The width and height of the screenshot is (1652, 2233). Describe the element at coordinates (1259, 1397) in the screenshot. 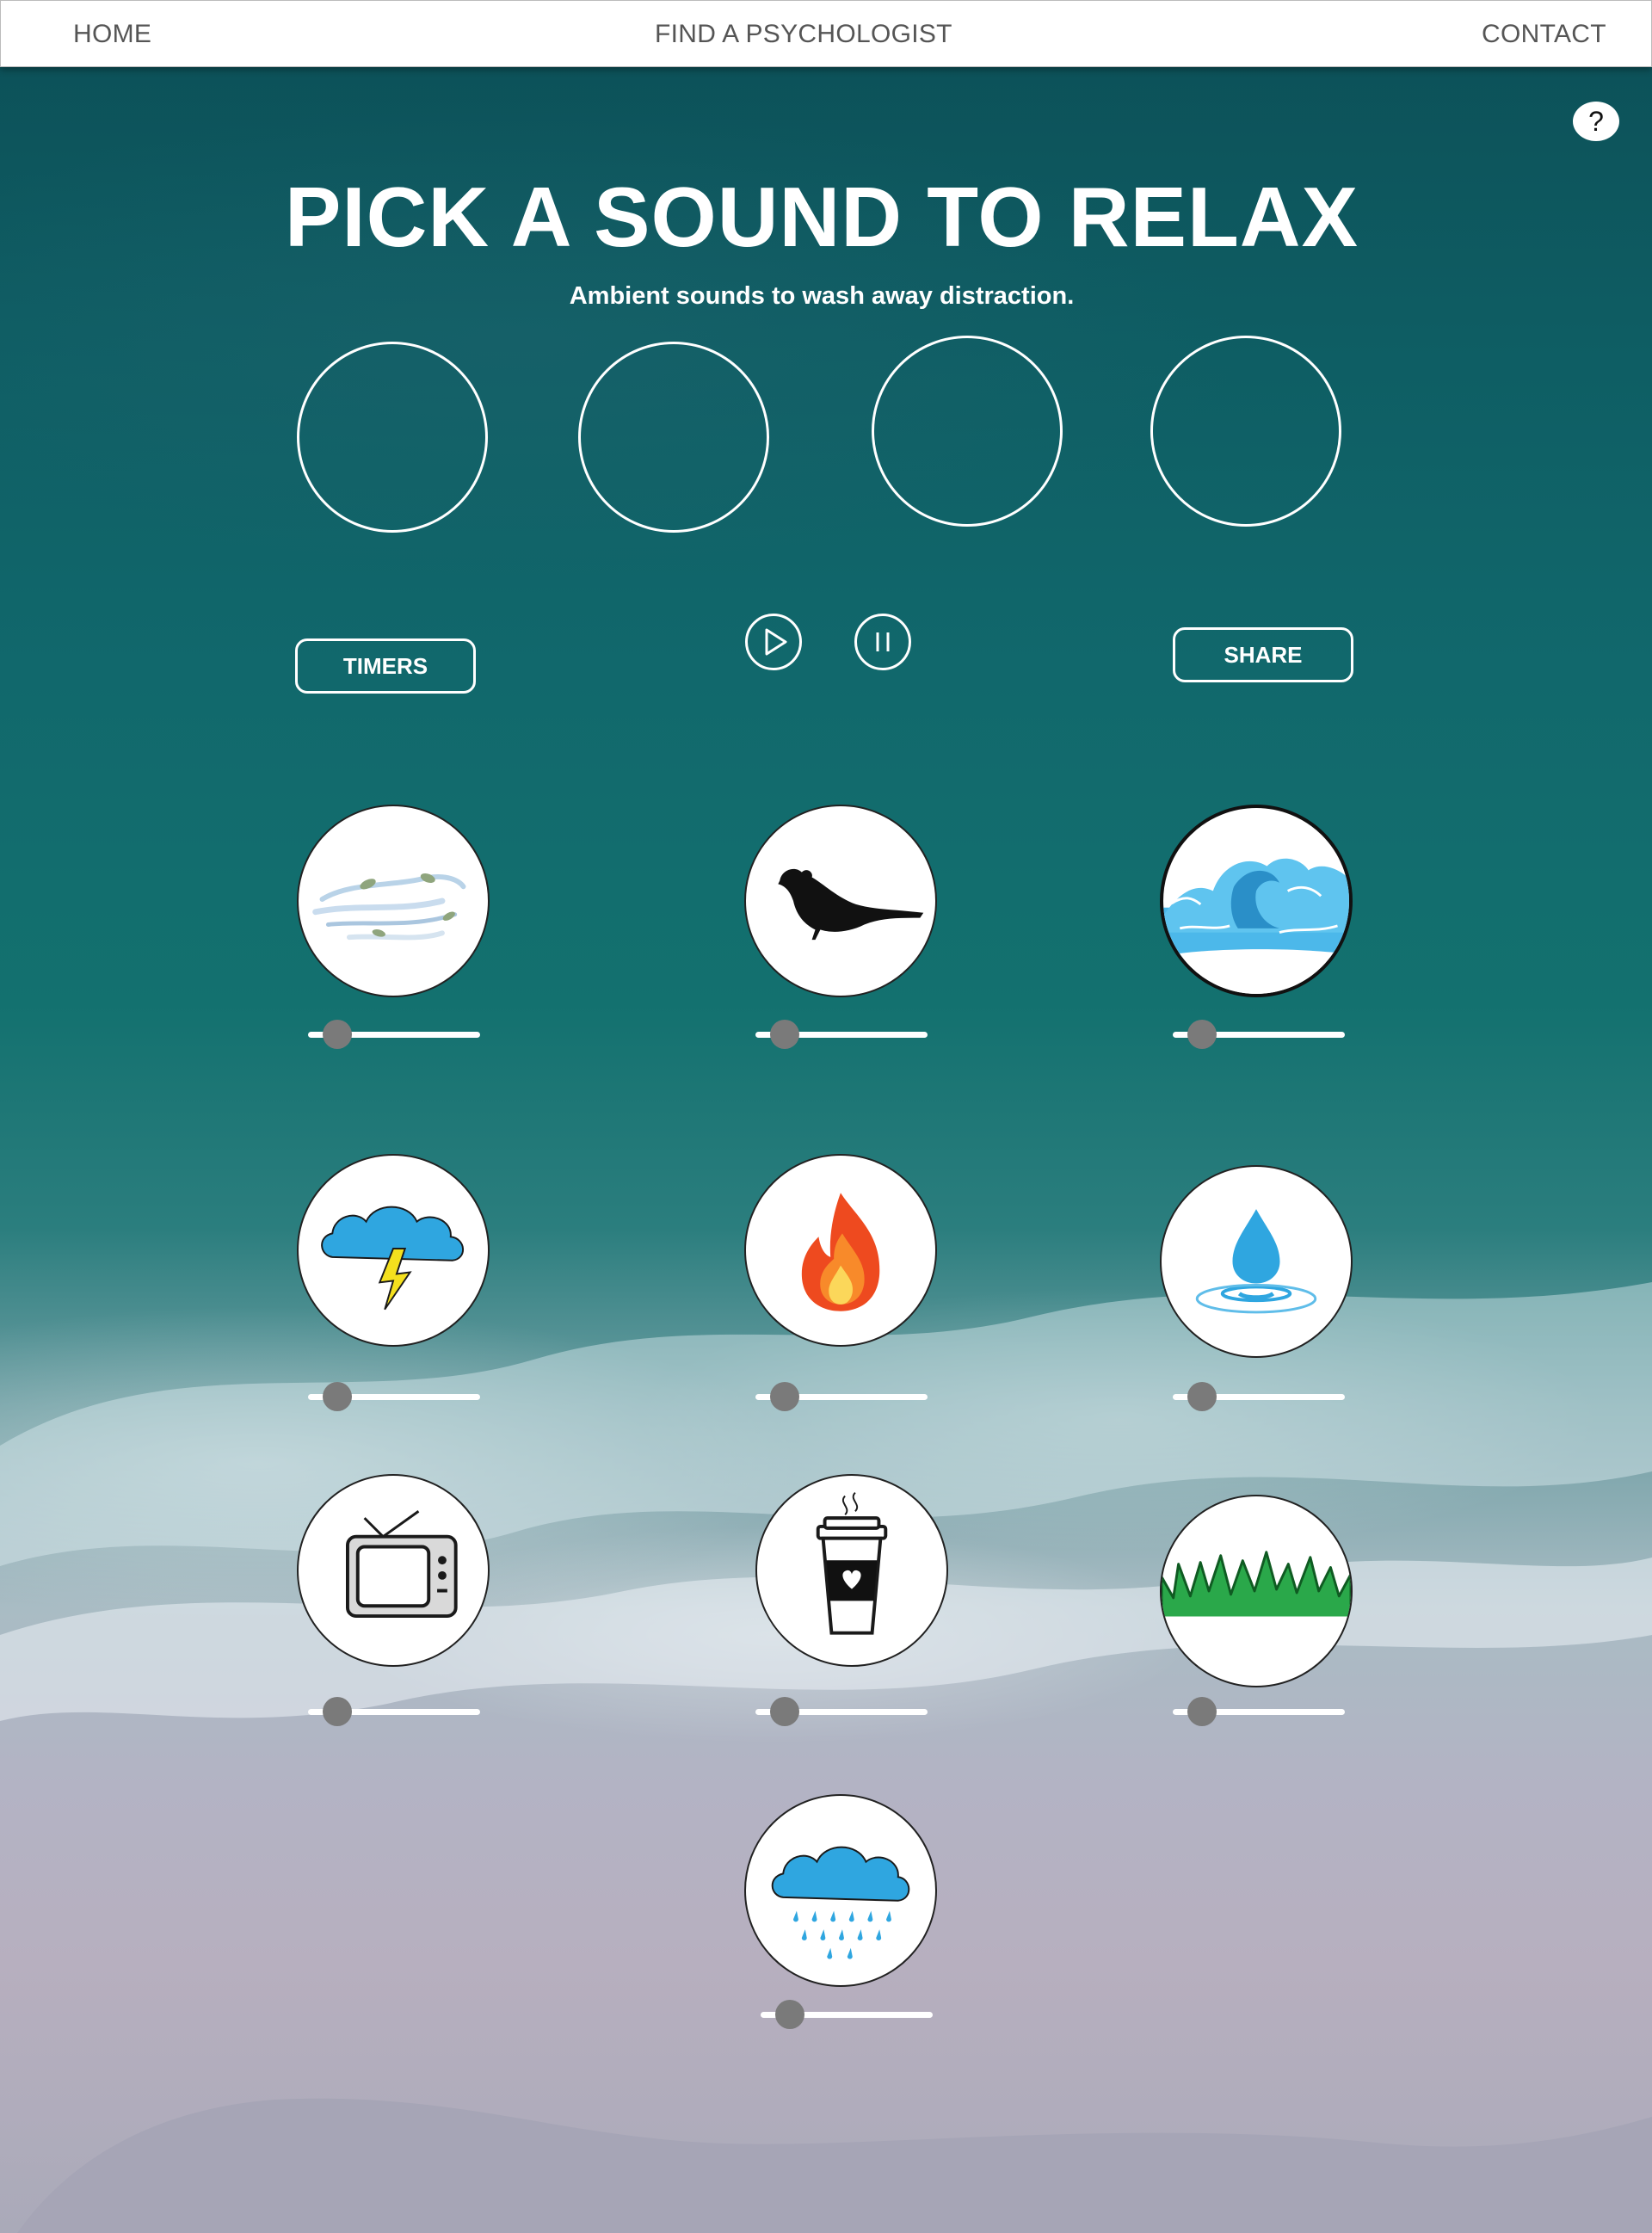

I see `volume-slider-water-drop` at that location.